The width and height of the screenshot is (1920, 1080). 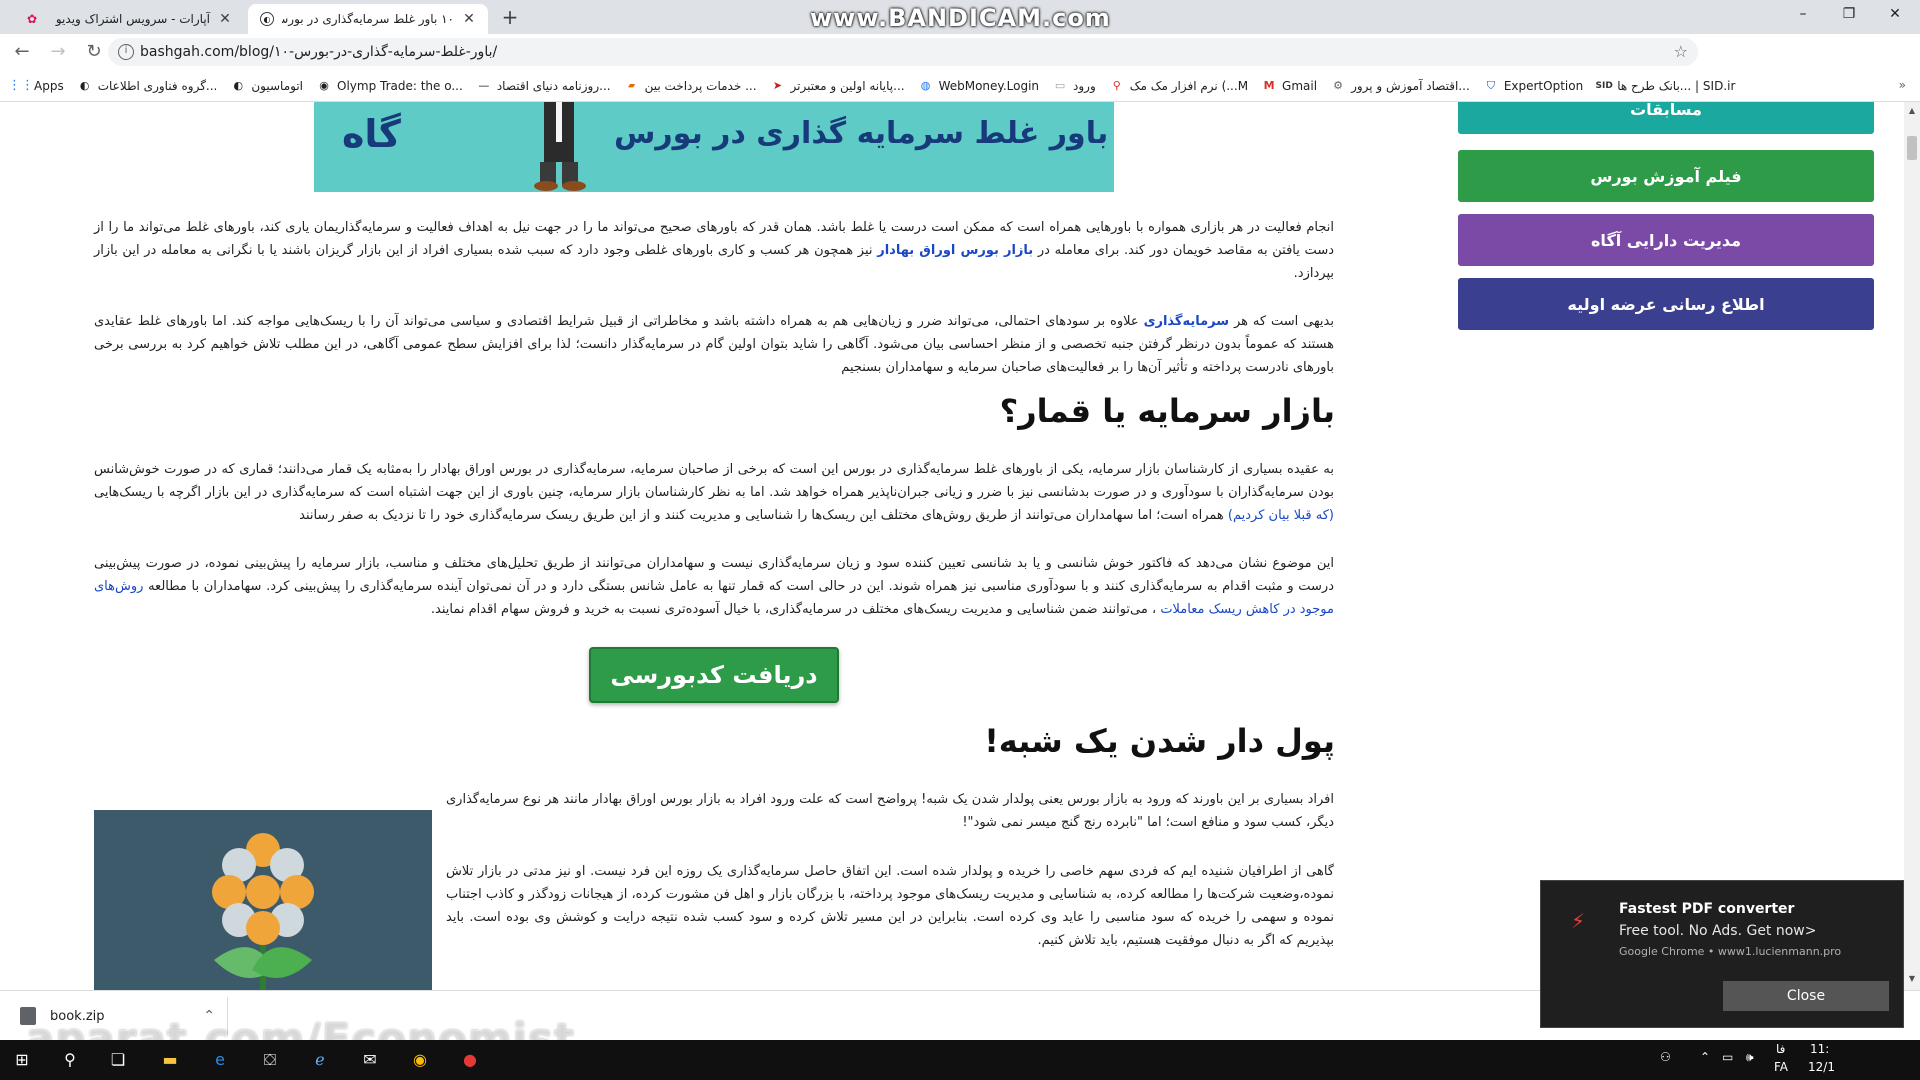 I want to click on bandicam-watermark: www.BANDICAM.com, so click(x=960, y=18).